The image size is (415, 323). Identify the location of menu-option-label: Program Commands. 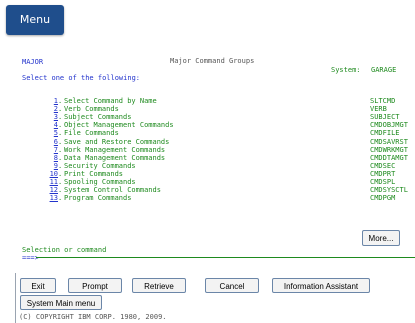
(97, 198).